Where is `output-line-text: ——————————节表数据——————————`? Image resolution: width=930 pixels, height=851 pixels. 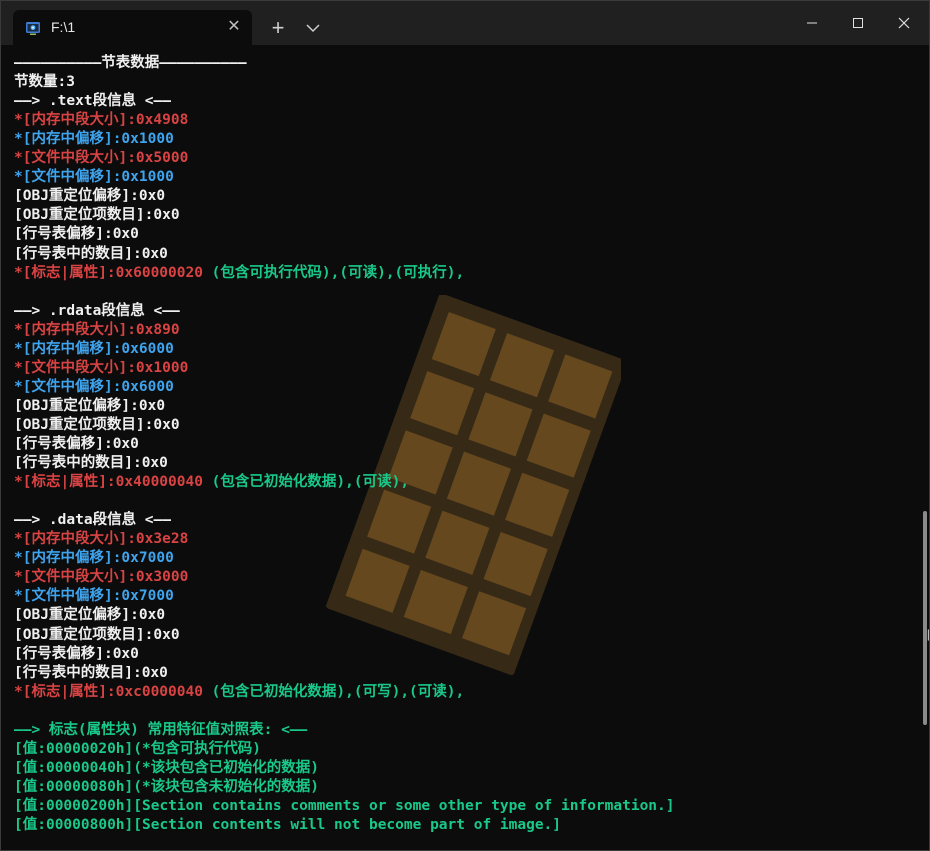
output-line-text: ——————————节表数据—————————— is located at coordinates (130, 63).